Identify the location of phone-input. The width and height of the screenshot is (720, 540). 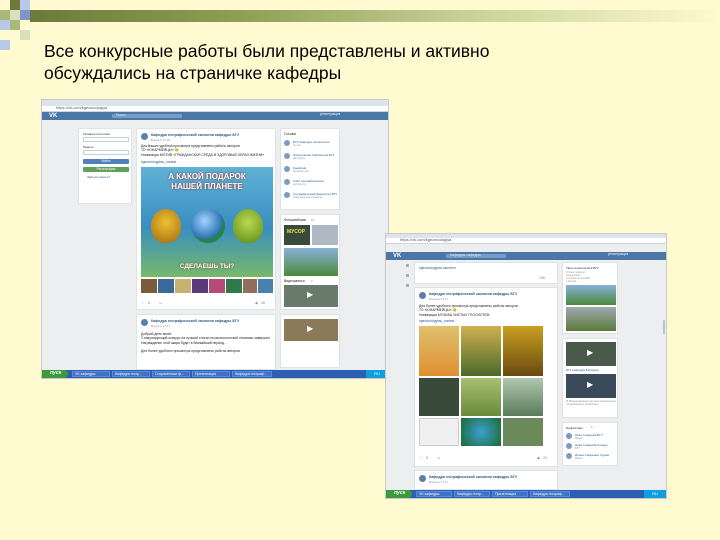
(106, 139).